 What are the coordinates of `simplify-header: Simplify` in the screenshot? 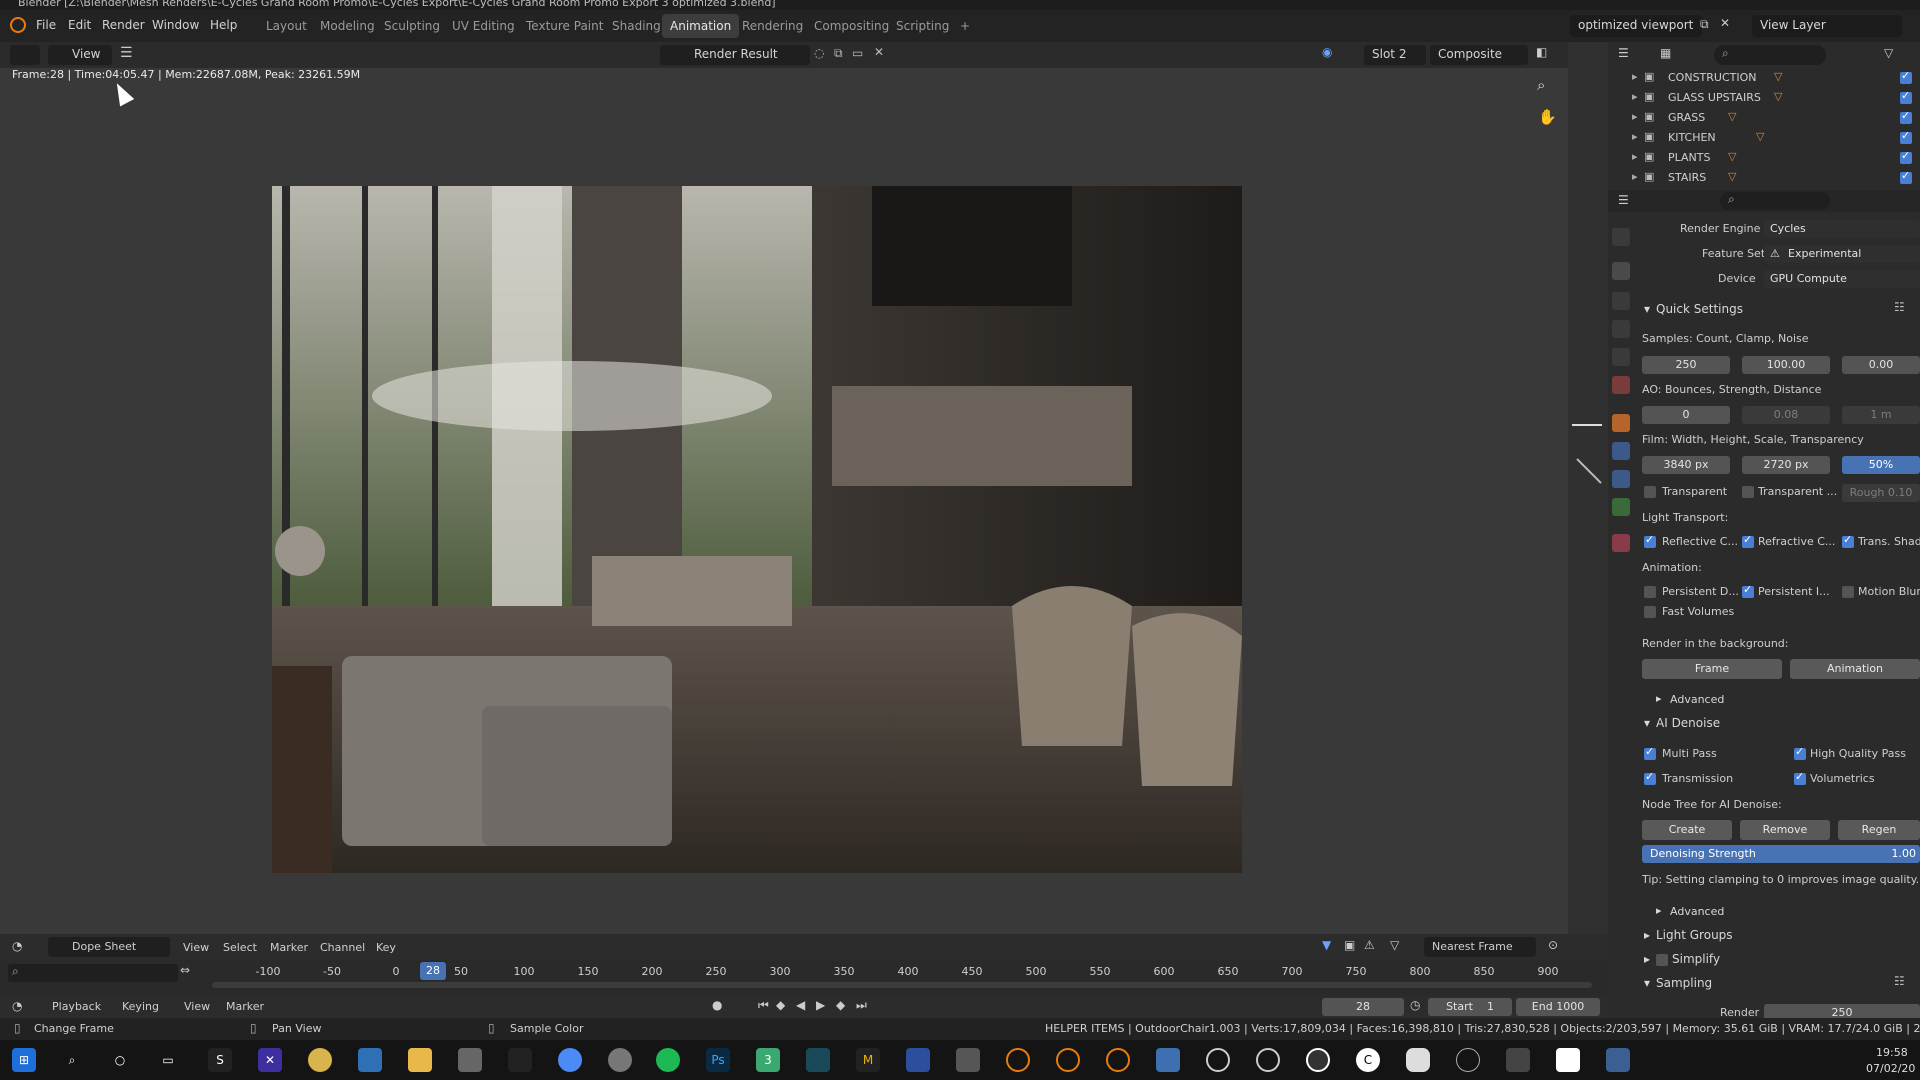 It's located at (1696, 959).